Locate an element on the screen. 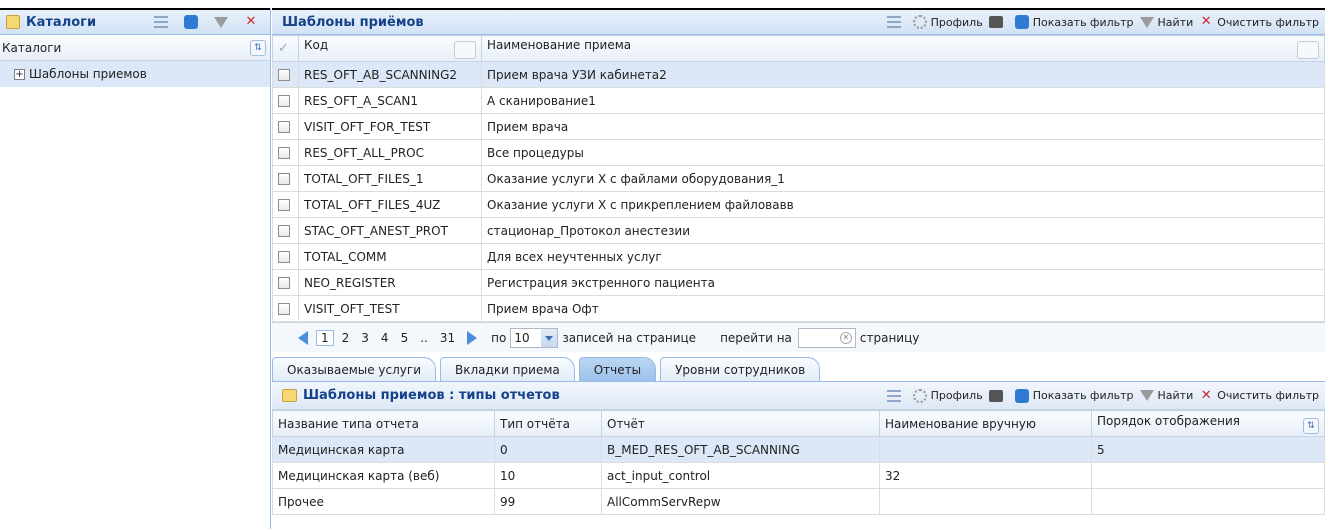 Image resolution: width=1325 pixels, height=529 pixels. type-name-cell: Прочее is located at coordinates (383, 501).